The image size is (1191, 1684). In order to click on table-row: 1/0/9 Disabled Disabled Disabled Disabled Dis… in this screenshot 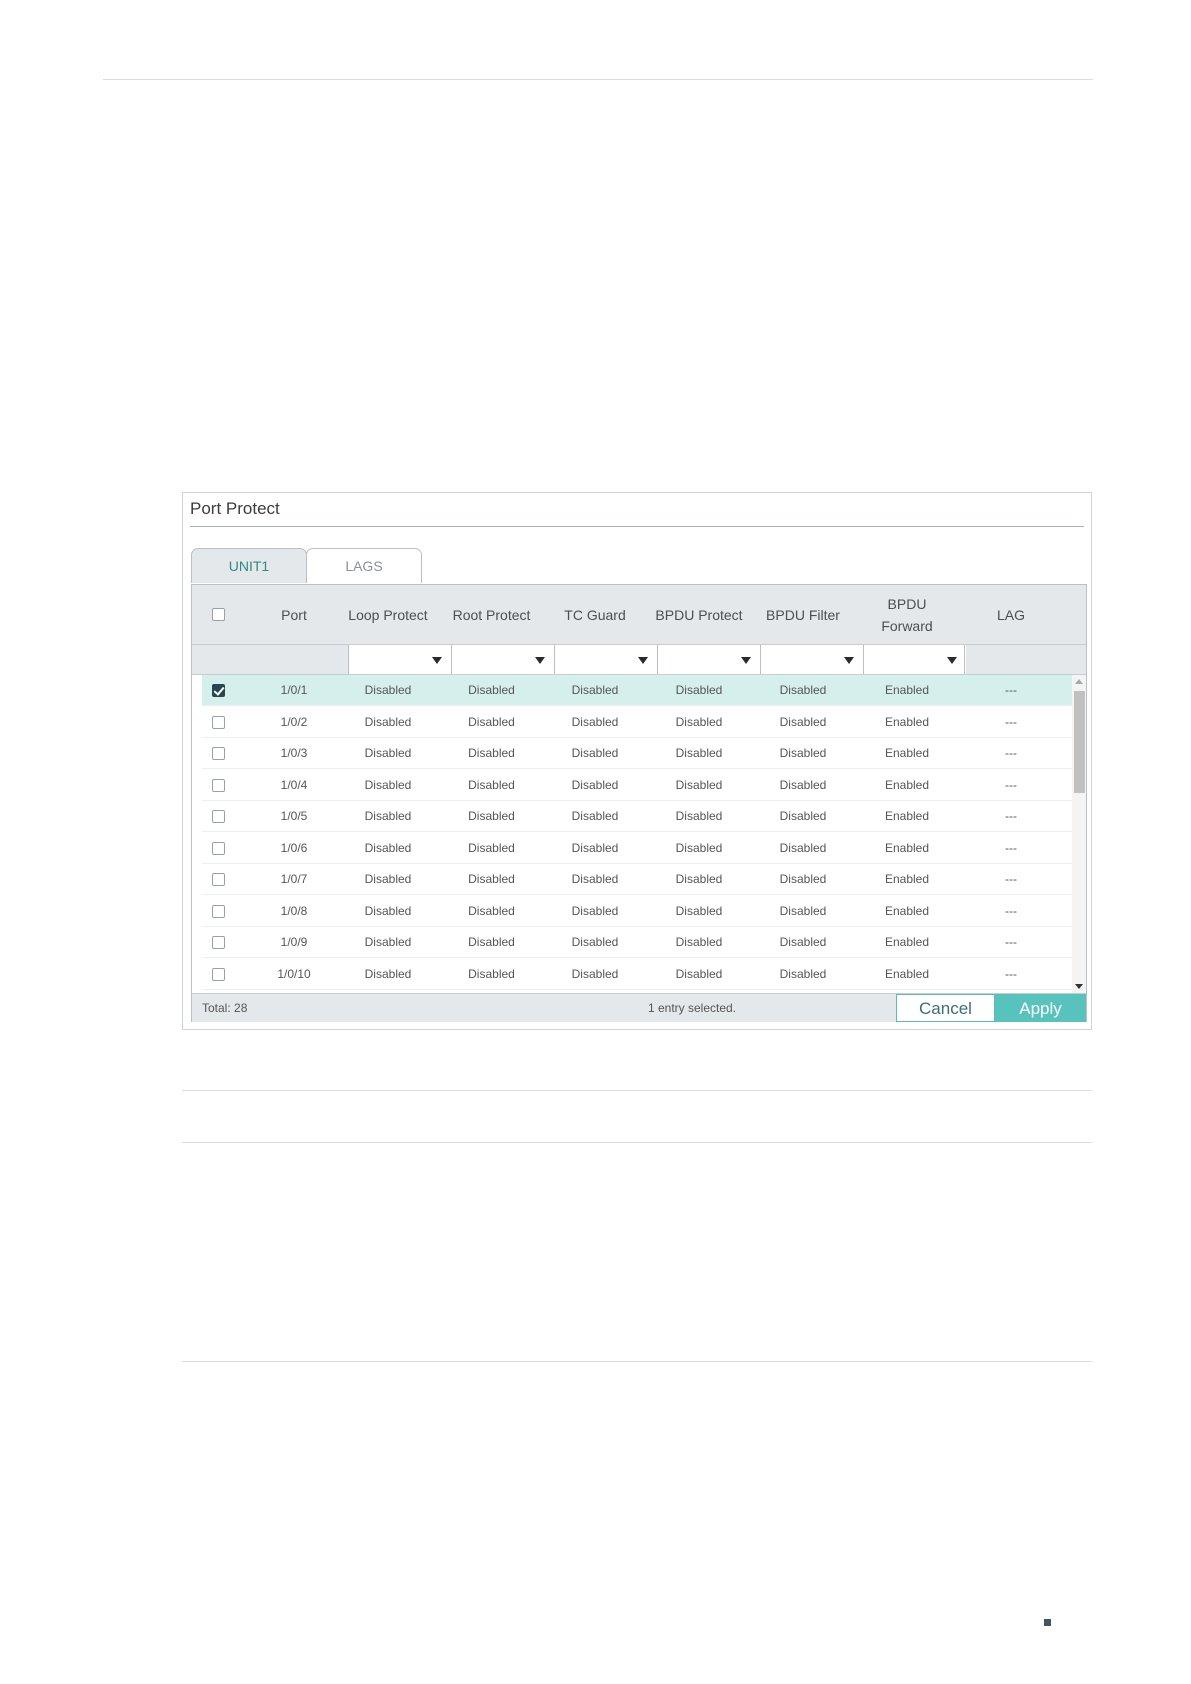, I will do `click(637, 942)`.